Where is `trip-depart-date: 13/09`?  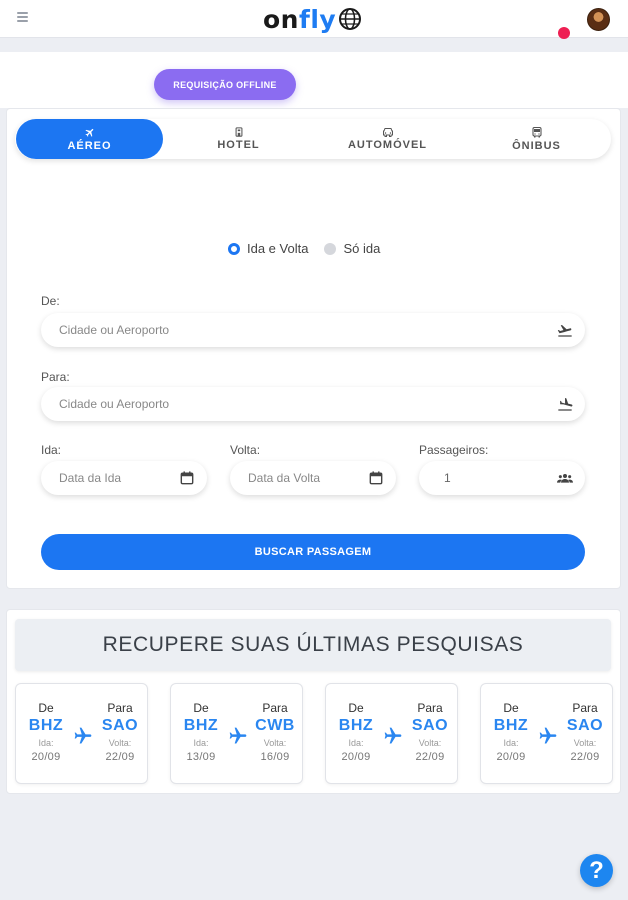
trip-depart-date: 13/09 is located at coordinates (201, 757).